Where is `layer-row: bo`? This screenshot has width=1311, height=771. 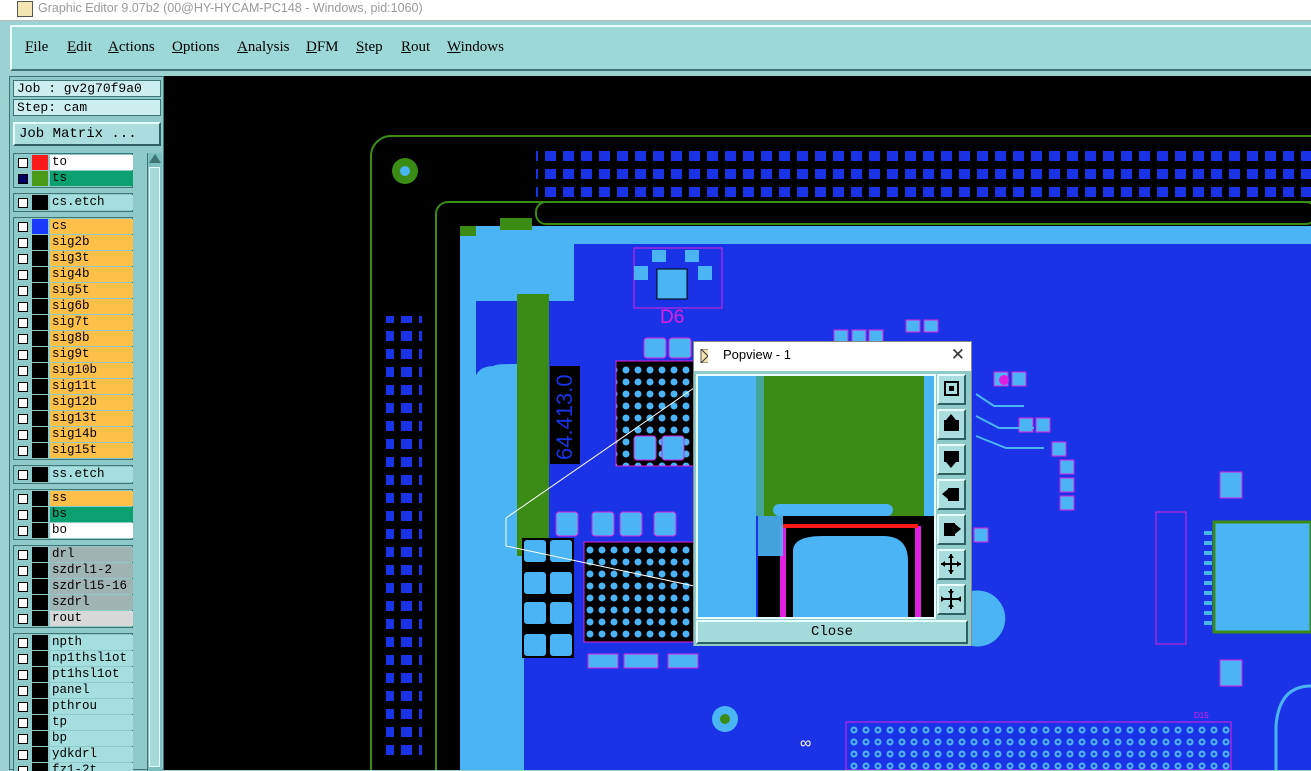
layer-row: bo is located at coordinates (73, 531).